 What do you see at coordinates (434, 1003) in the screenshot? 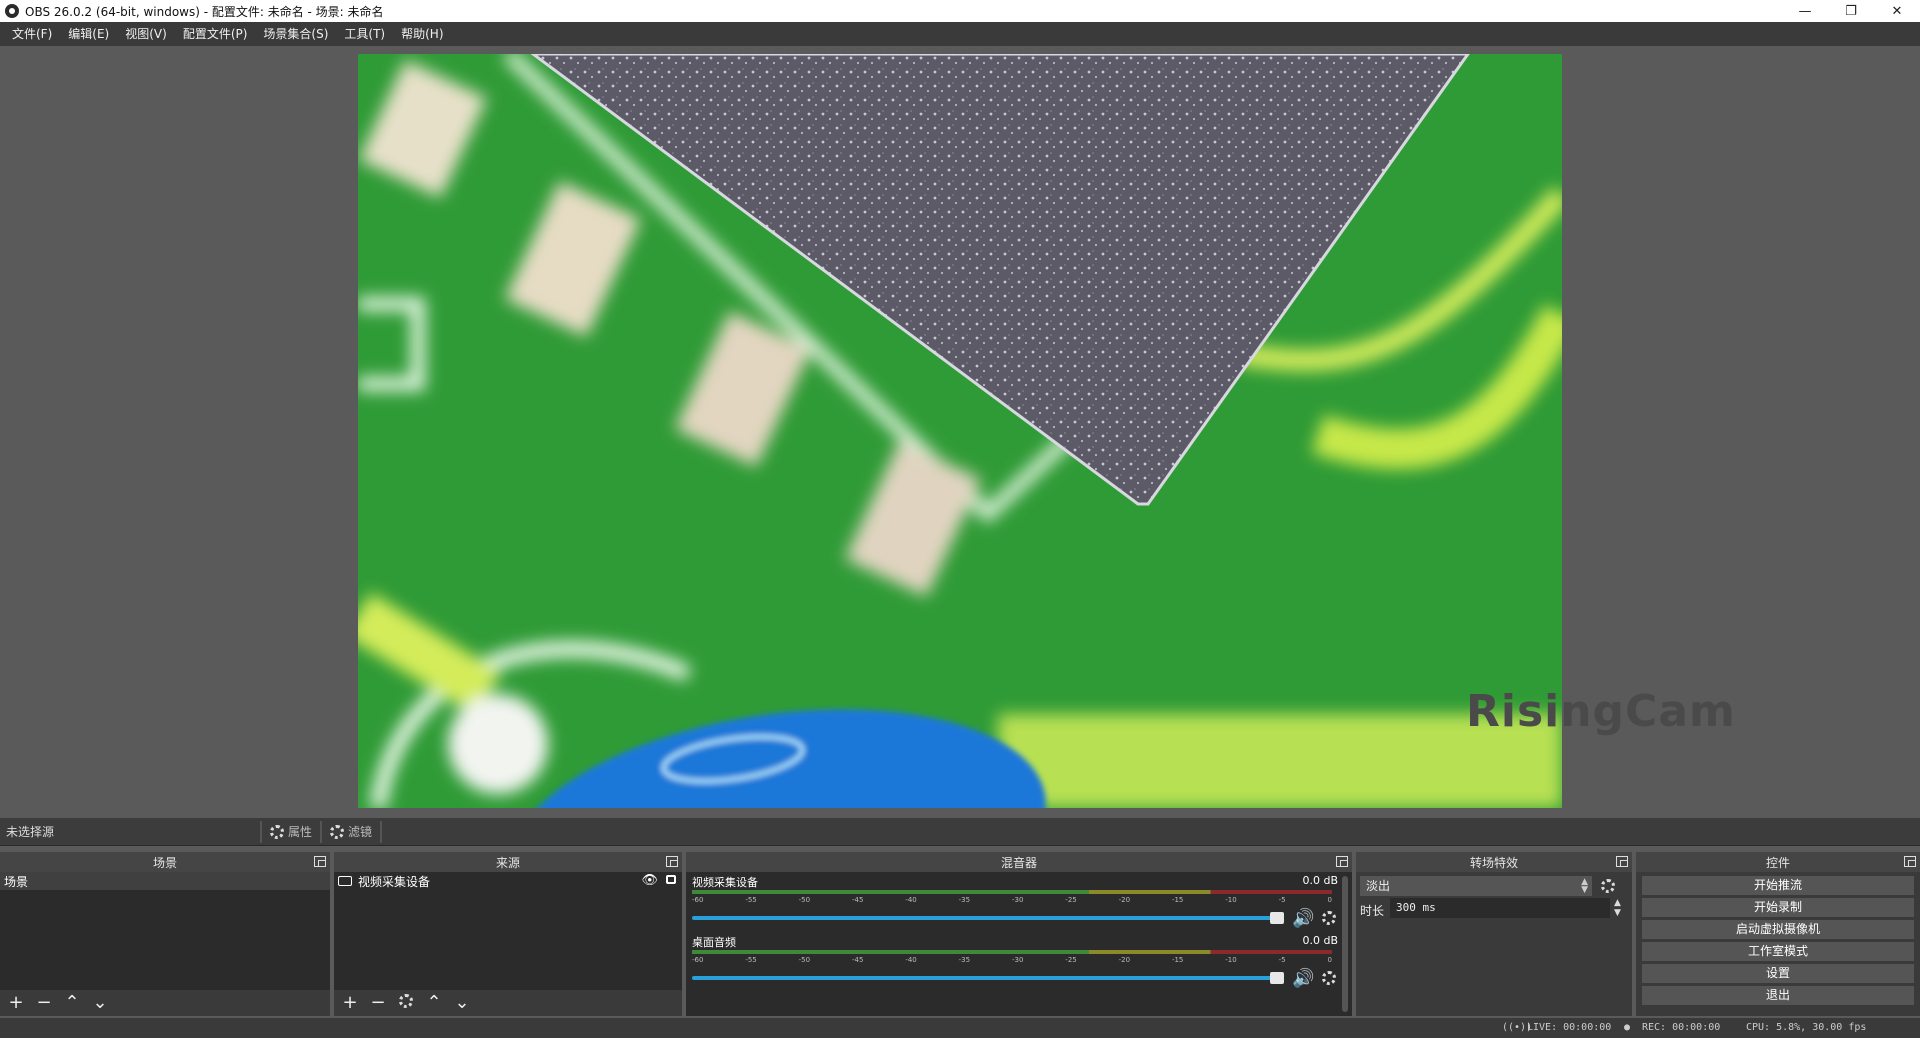
I see `move-source-up-button: ⌃` at bounding box center [434, 1003].